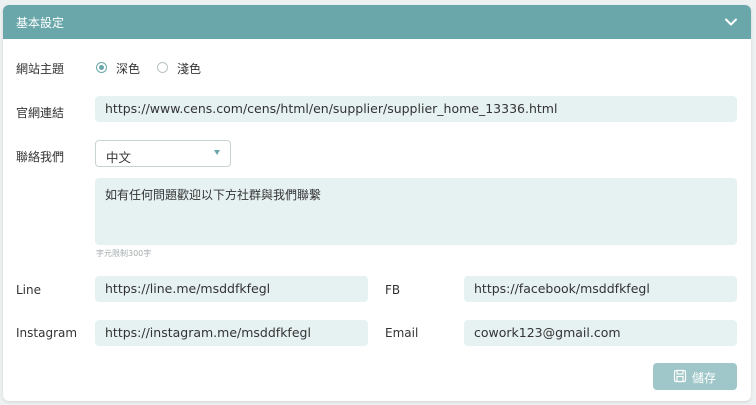  Describe the element at coordinates (40, 113) in the screenshot. I see `website-label: 官網連結` at that location.